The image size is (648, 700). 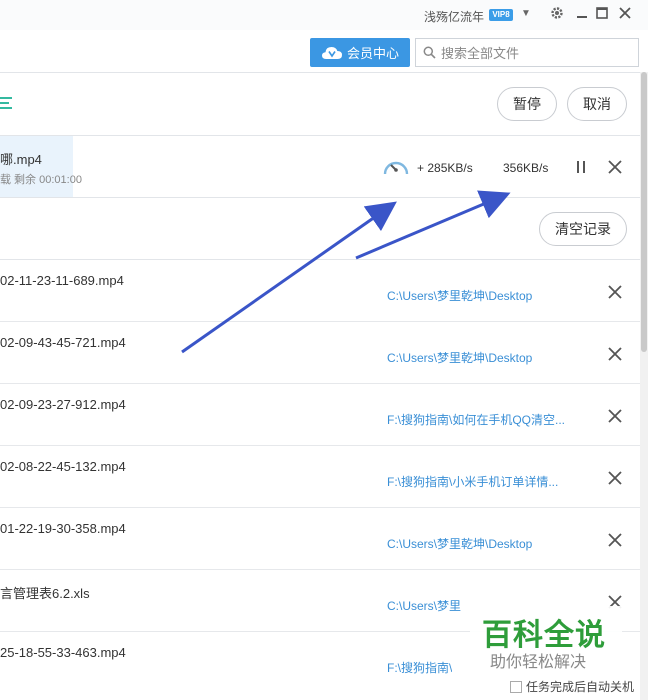 What do you see at coordinates (558, 14) in the screenshot?
I see `gear-icon` at bounding box center [558, 14].